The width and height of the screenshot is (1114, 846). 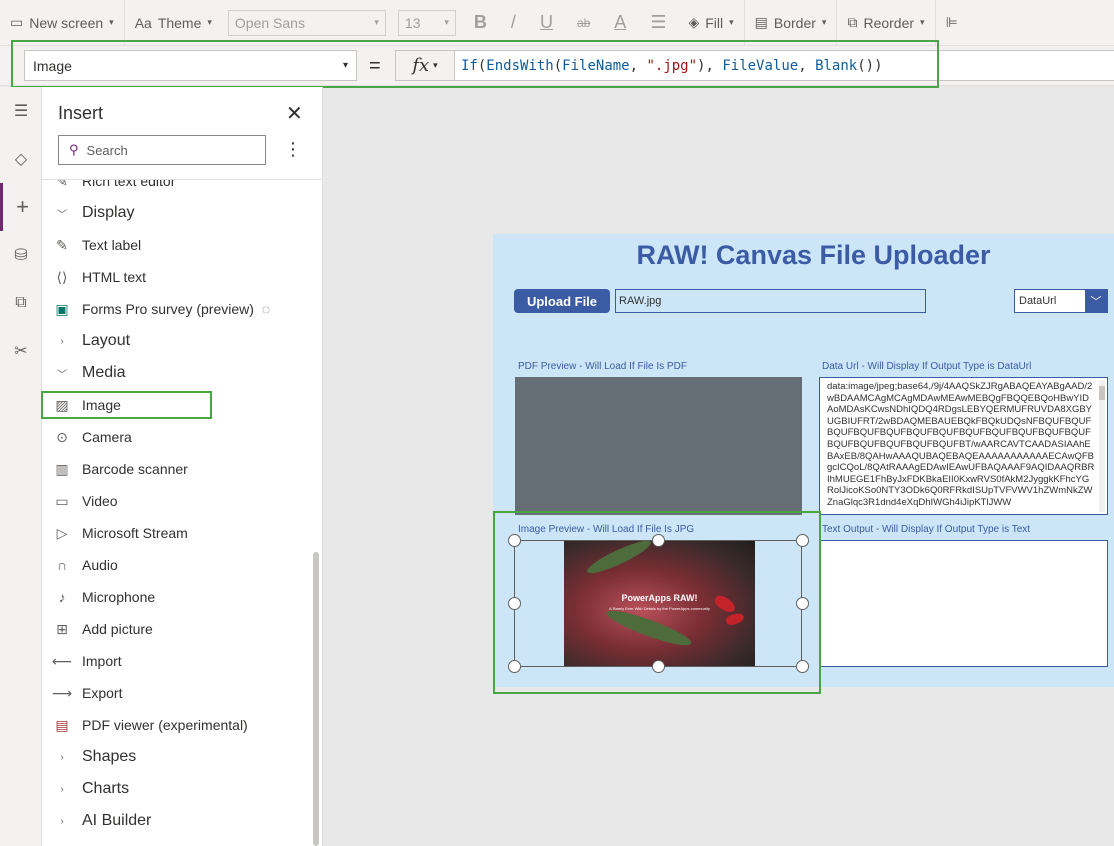 I want to click on insert-item: ⊞ Add picture, so click(x=177, y=629).